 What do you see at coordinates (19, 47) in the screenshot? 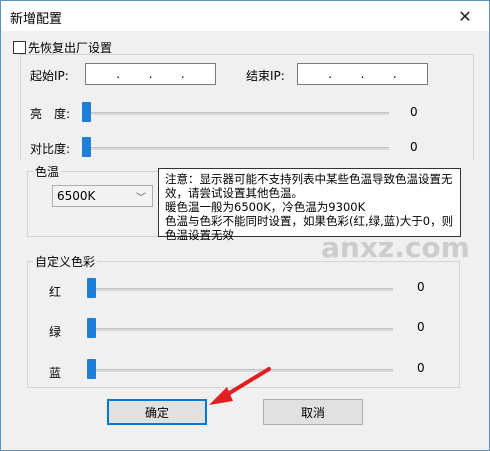
I see `factory-reset-checkbox` at bounding box center [19, 47].